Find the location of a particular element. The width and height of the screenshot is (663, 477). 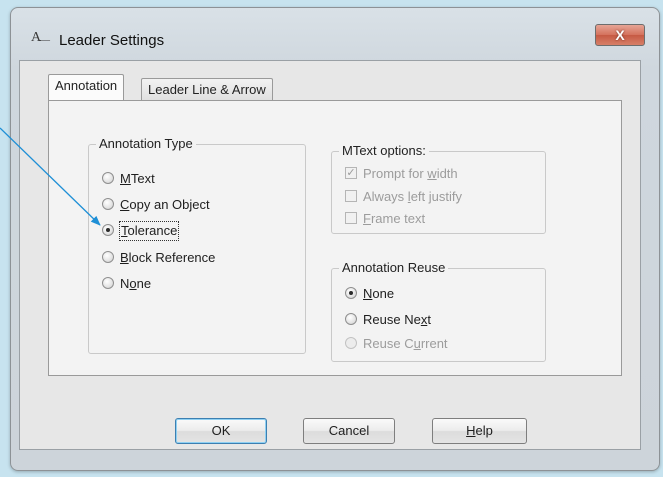

radio-reuse-next-label: Reuse Next is located at coordinates (397, 319).